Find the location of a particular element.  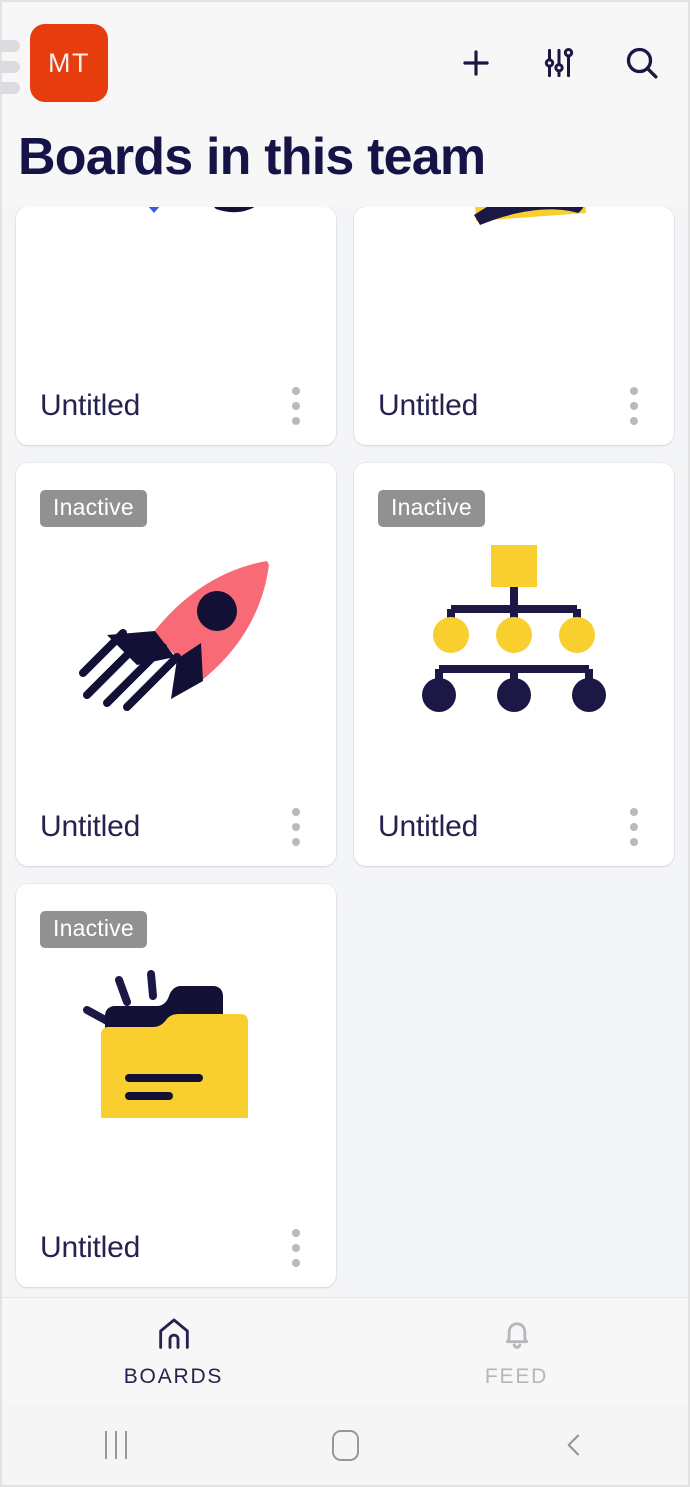

tab-boards: BOARDS is located at coordinates (173, 1351).